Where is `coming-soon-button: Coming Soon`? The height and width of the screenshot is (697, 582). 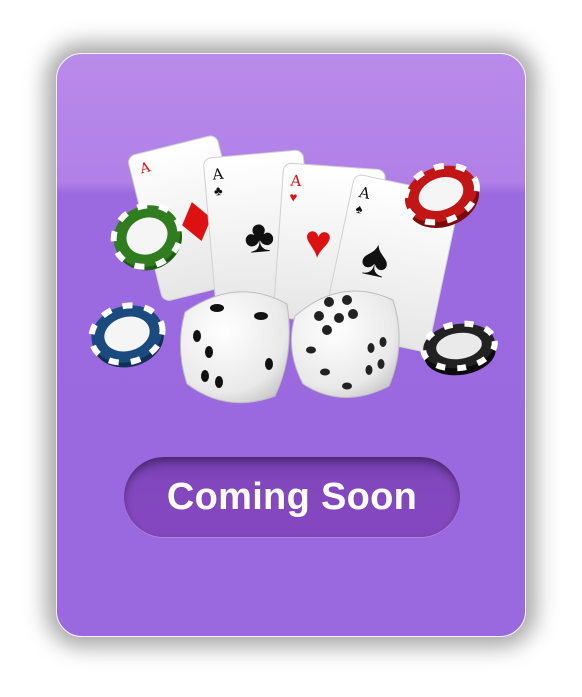 coming-soon-button: Coming Soon is located at coordinates (292, 497).